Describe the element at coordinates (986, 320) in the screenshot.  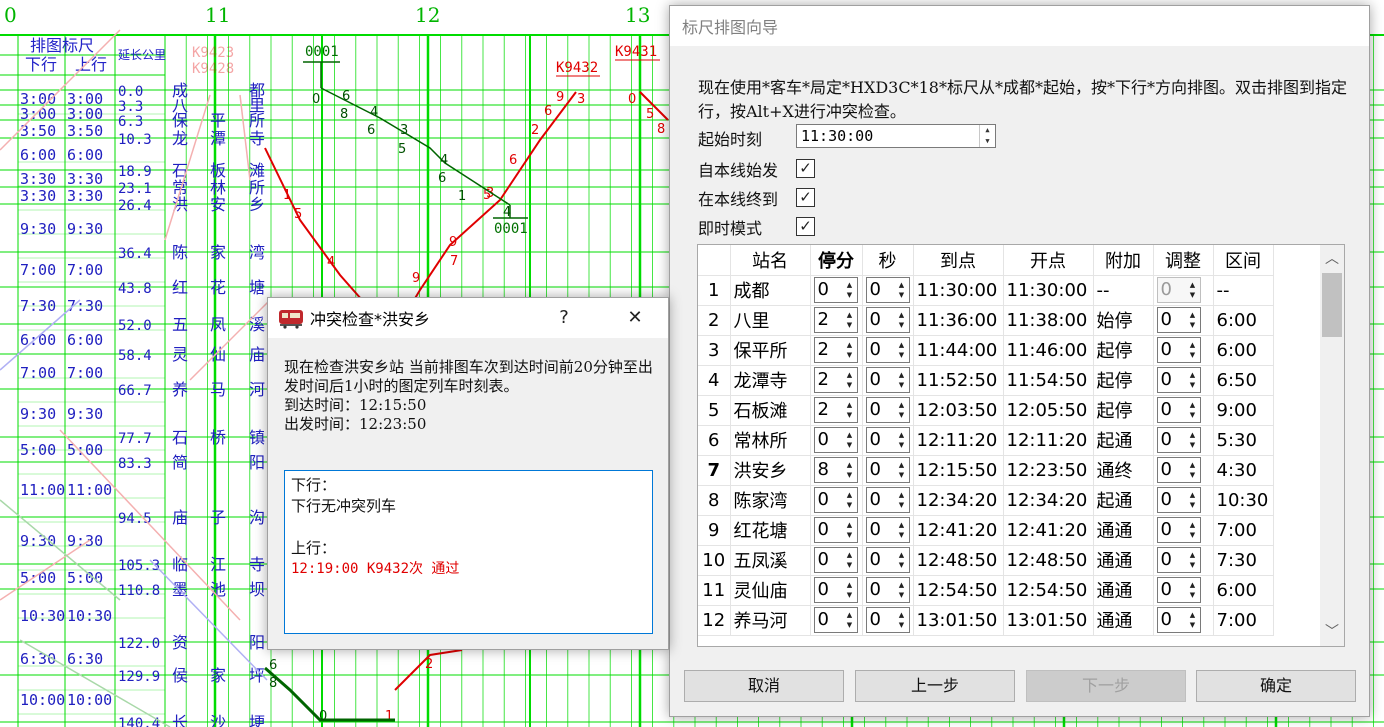
I see `table-row: 2 八里 2 ▲ ▼ 0 ▲ ▼ 11:36:00 11:38:00 始停 0 ▲ ▼ 6:00` at that location.